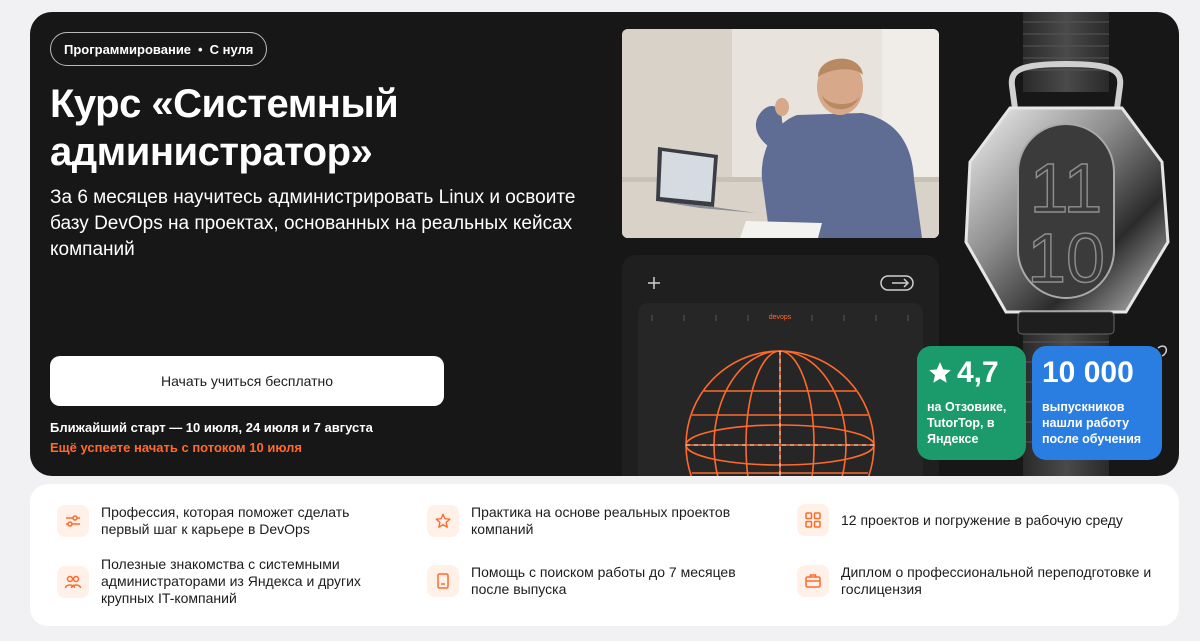 The image size is (1200, 641). Describe the element at coordinates (978, 372) in the screenshot. I see `rating-value: 4,7` at that location.